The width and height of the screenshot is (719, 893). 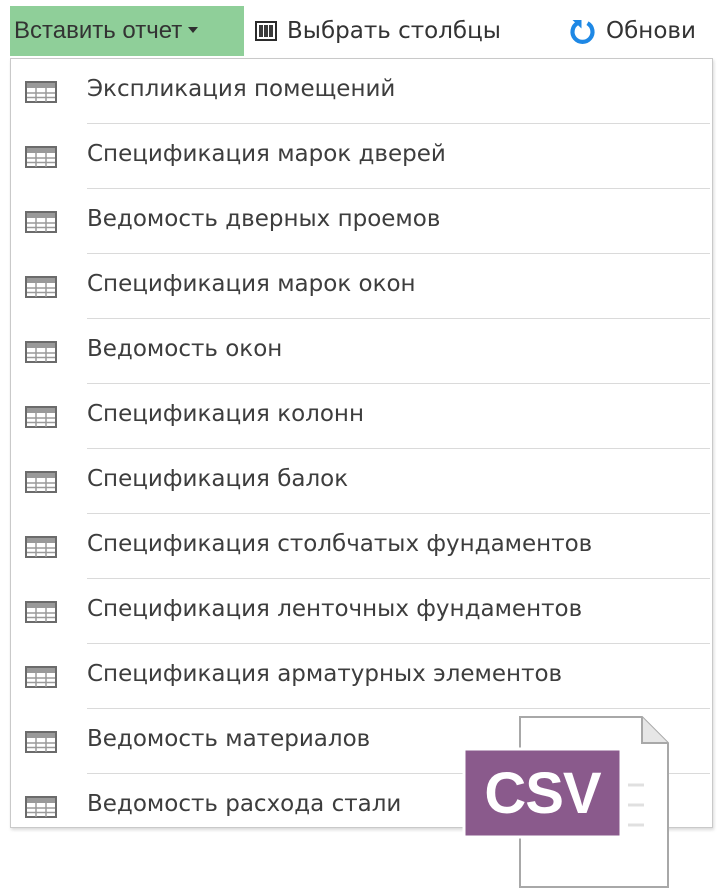 I want to click on menu-item-label: Спецификация колонн, so click(x=226, y=414).